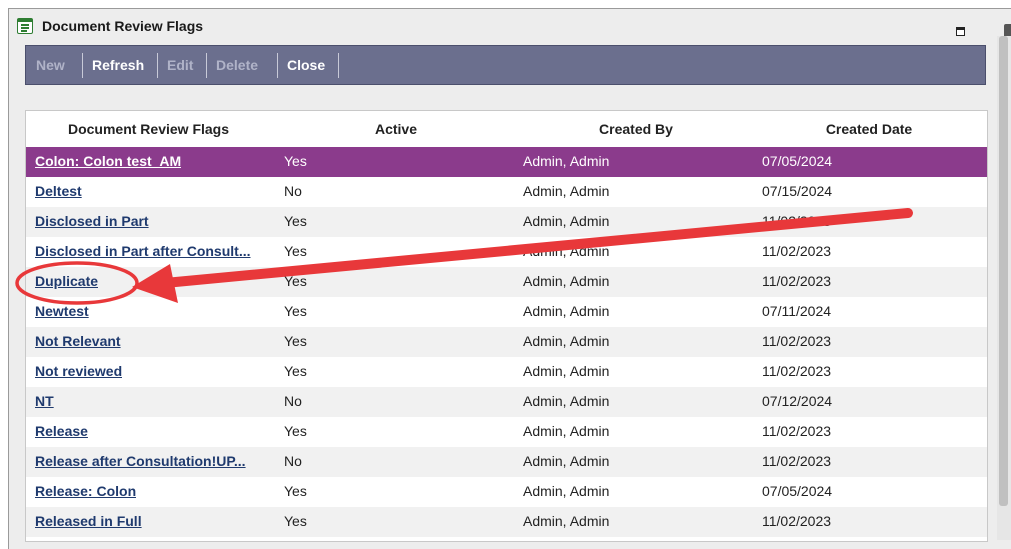 This screenshot has height=549, width=1011. I want to click on column-header-created-by: Created By, so click(636, 129).